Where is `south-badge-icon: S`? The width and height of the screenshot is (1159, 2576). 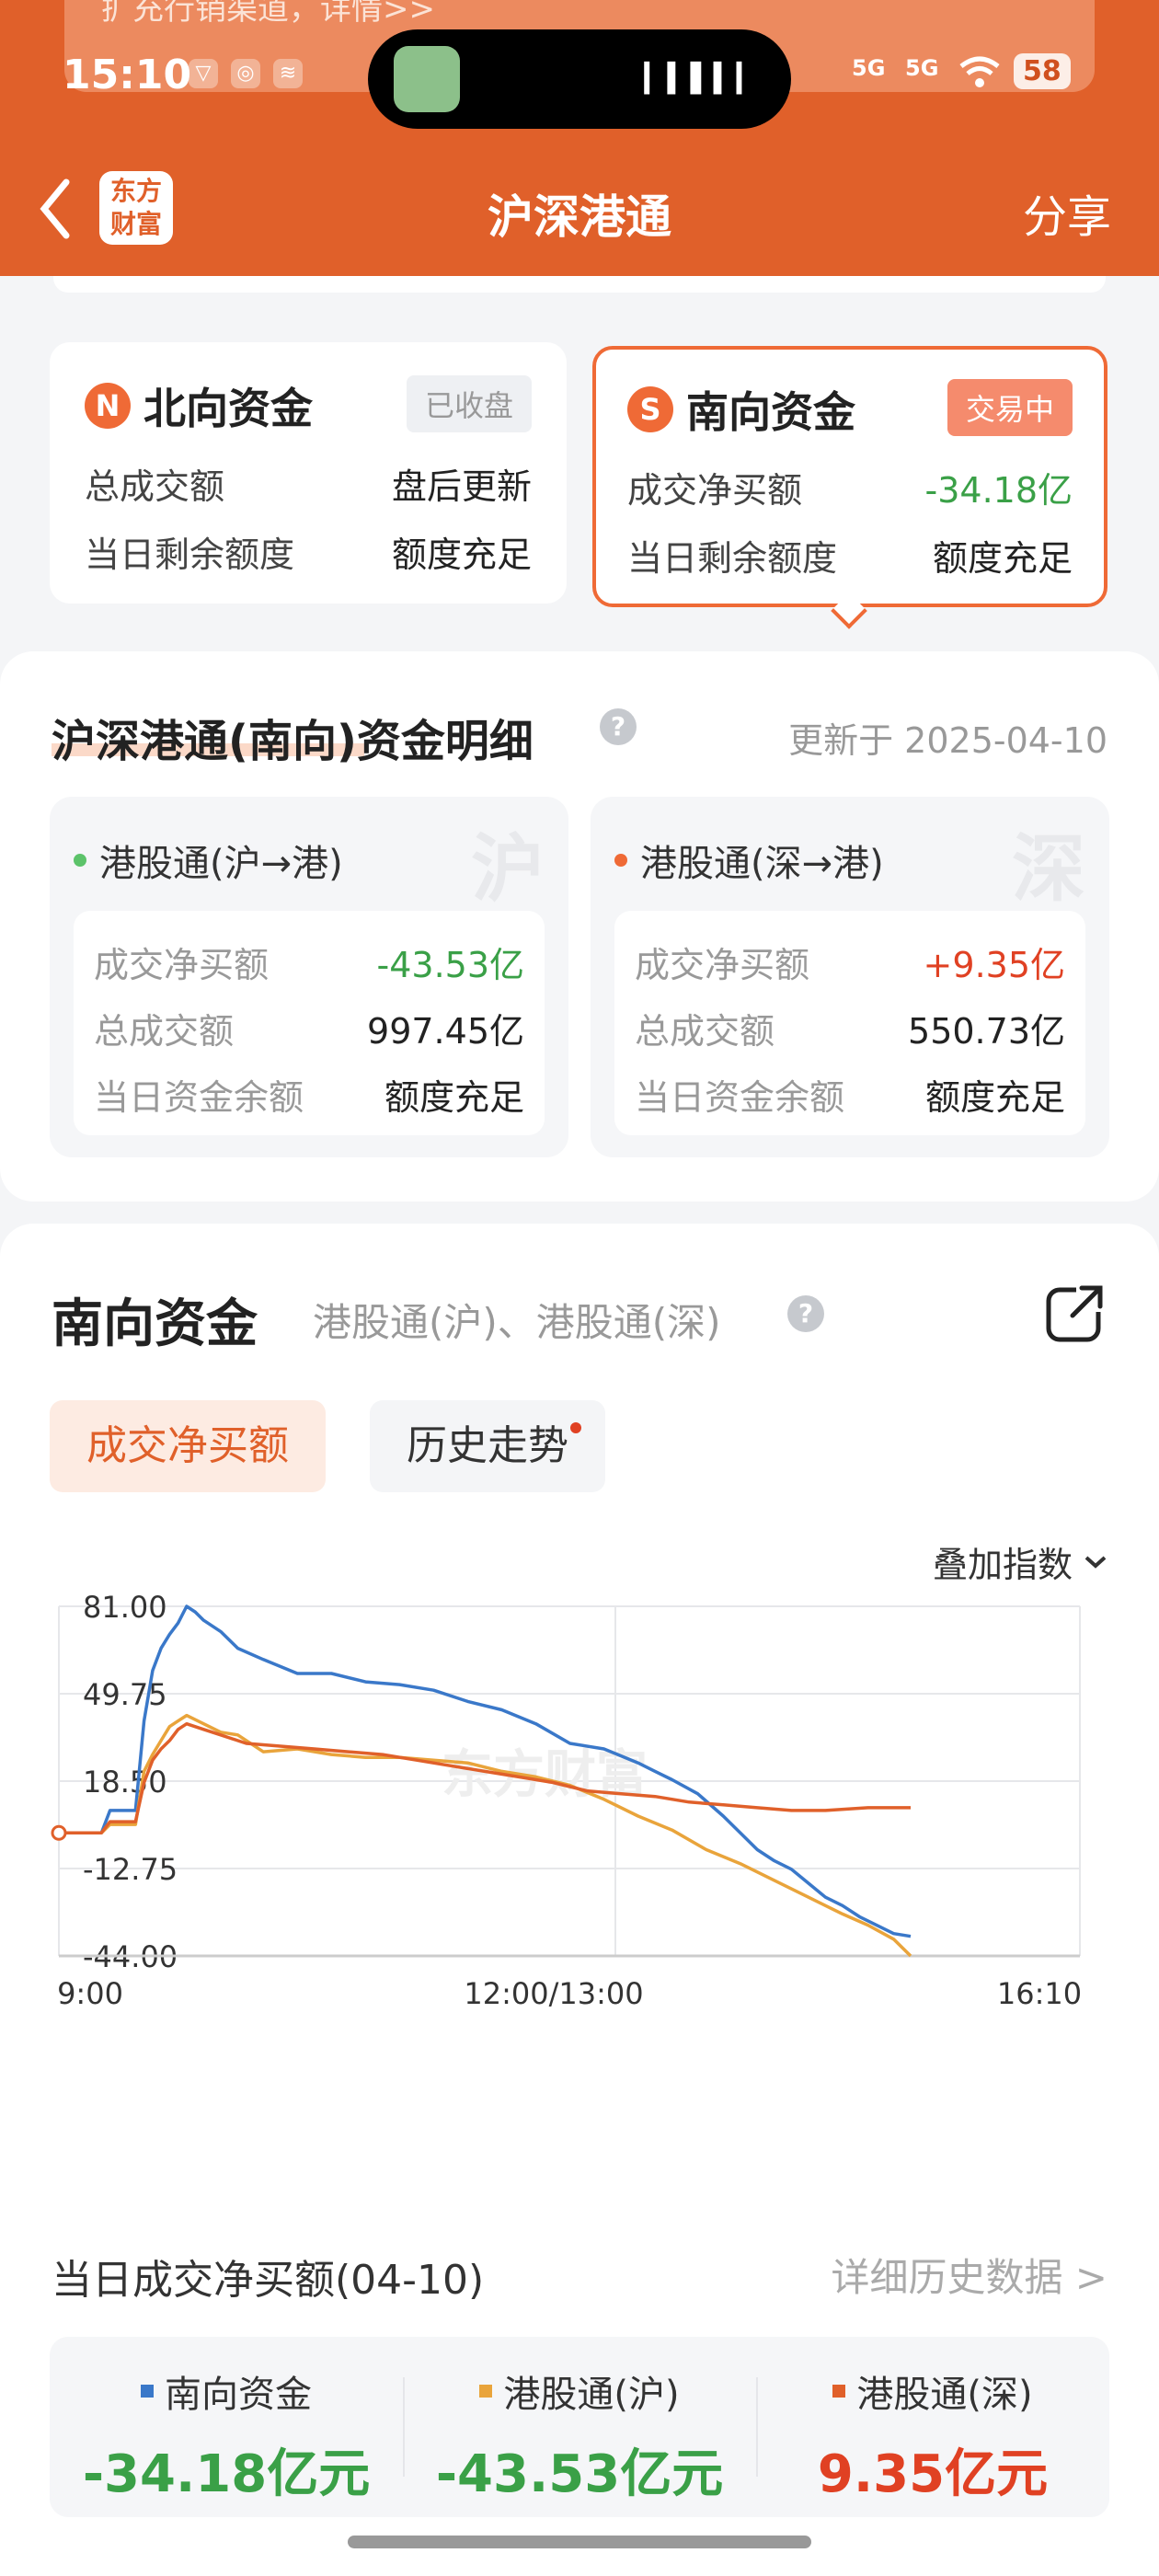 south-badge-icon: S is located at coordinates (650, 409).